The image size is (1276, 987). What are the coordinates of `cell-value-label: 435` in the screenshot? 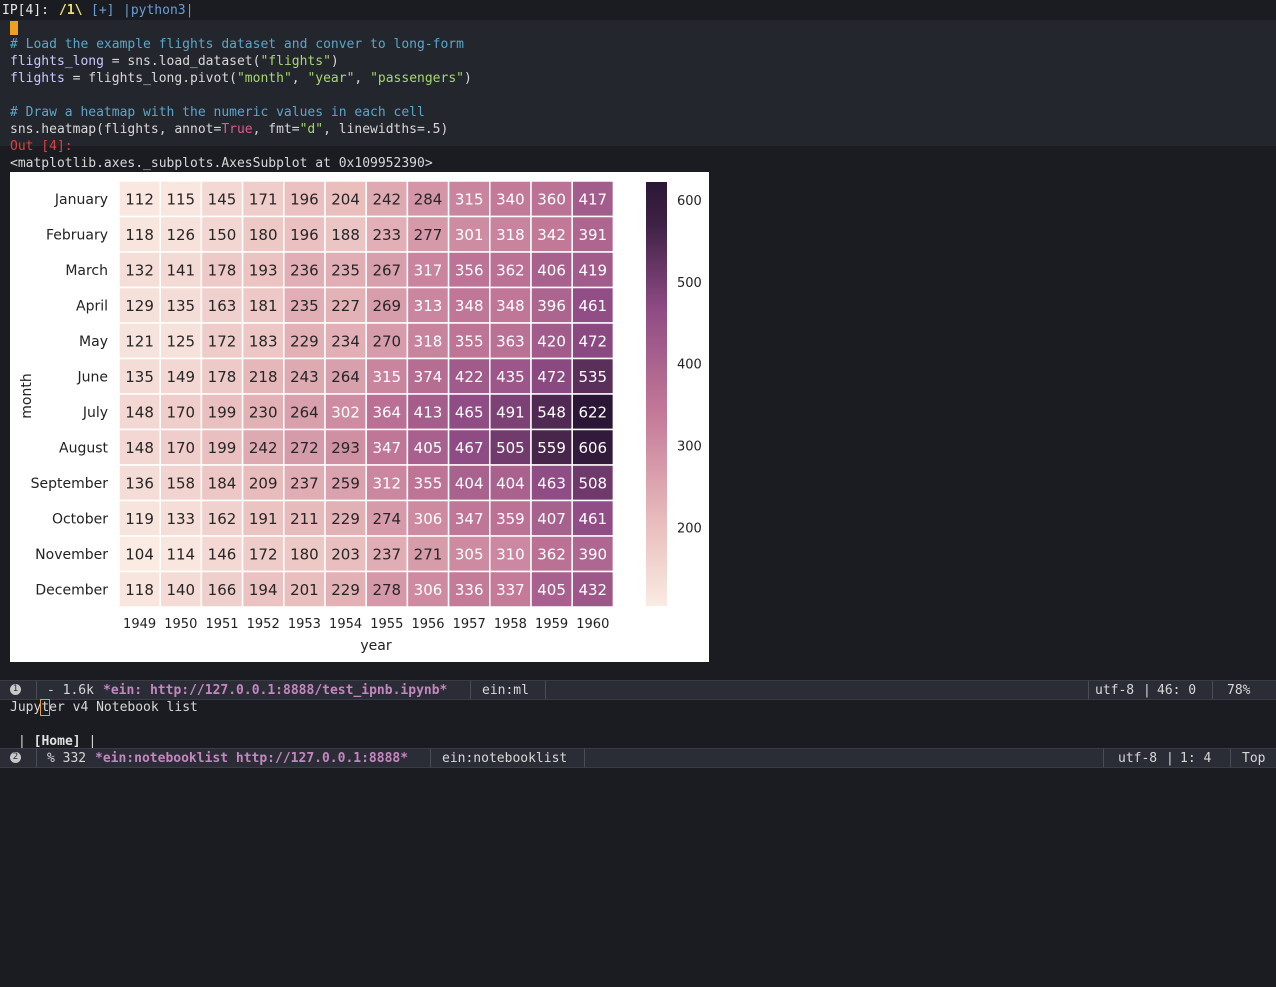 It's located at (510, 377).